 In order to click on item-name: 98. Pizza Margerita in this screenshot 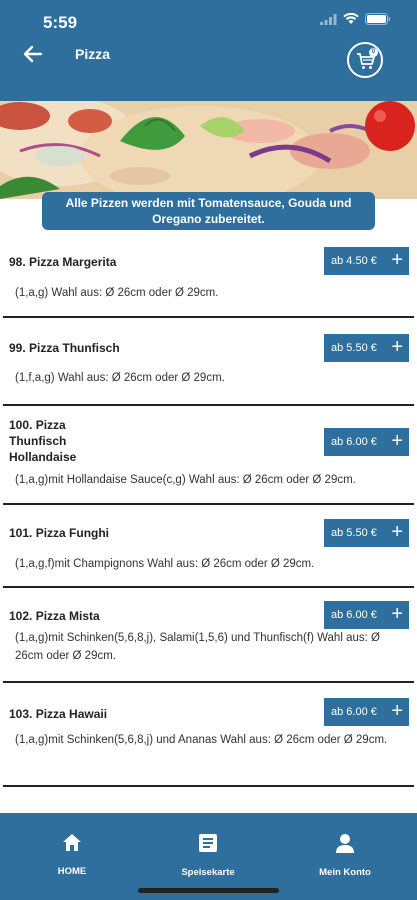, I will do `click(63, 262)`.